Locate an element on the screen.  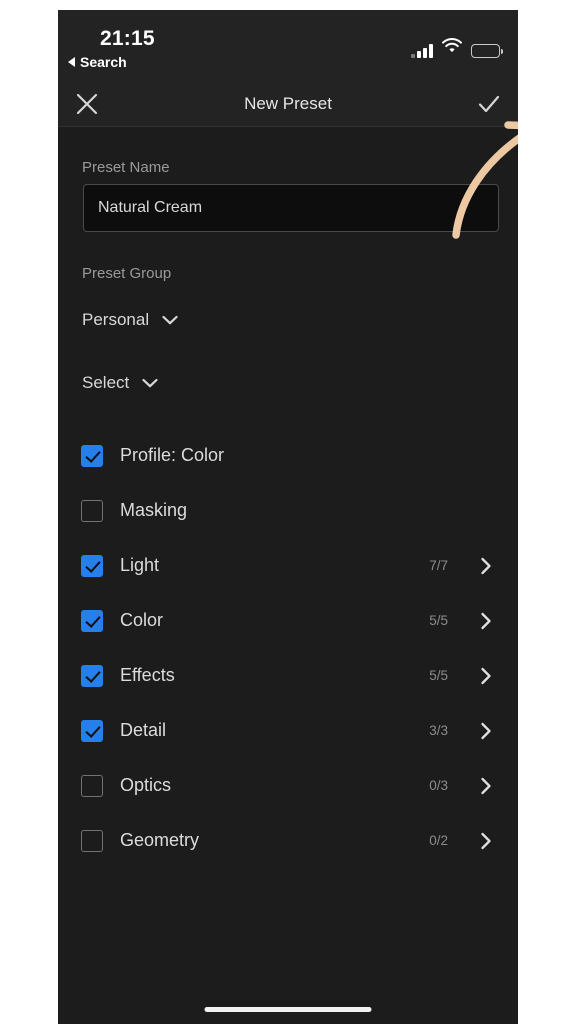
wifi-icon is located at coordinates (452, 47).